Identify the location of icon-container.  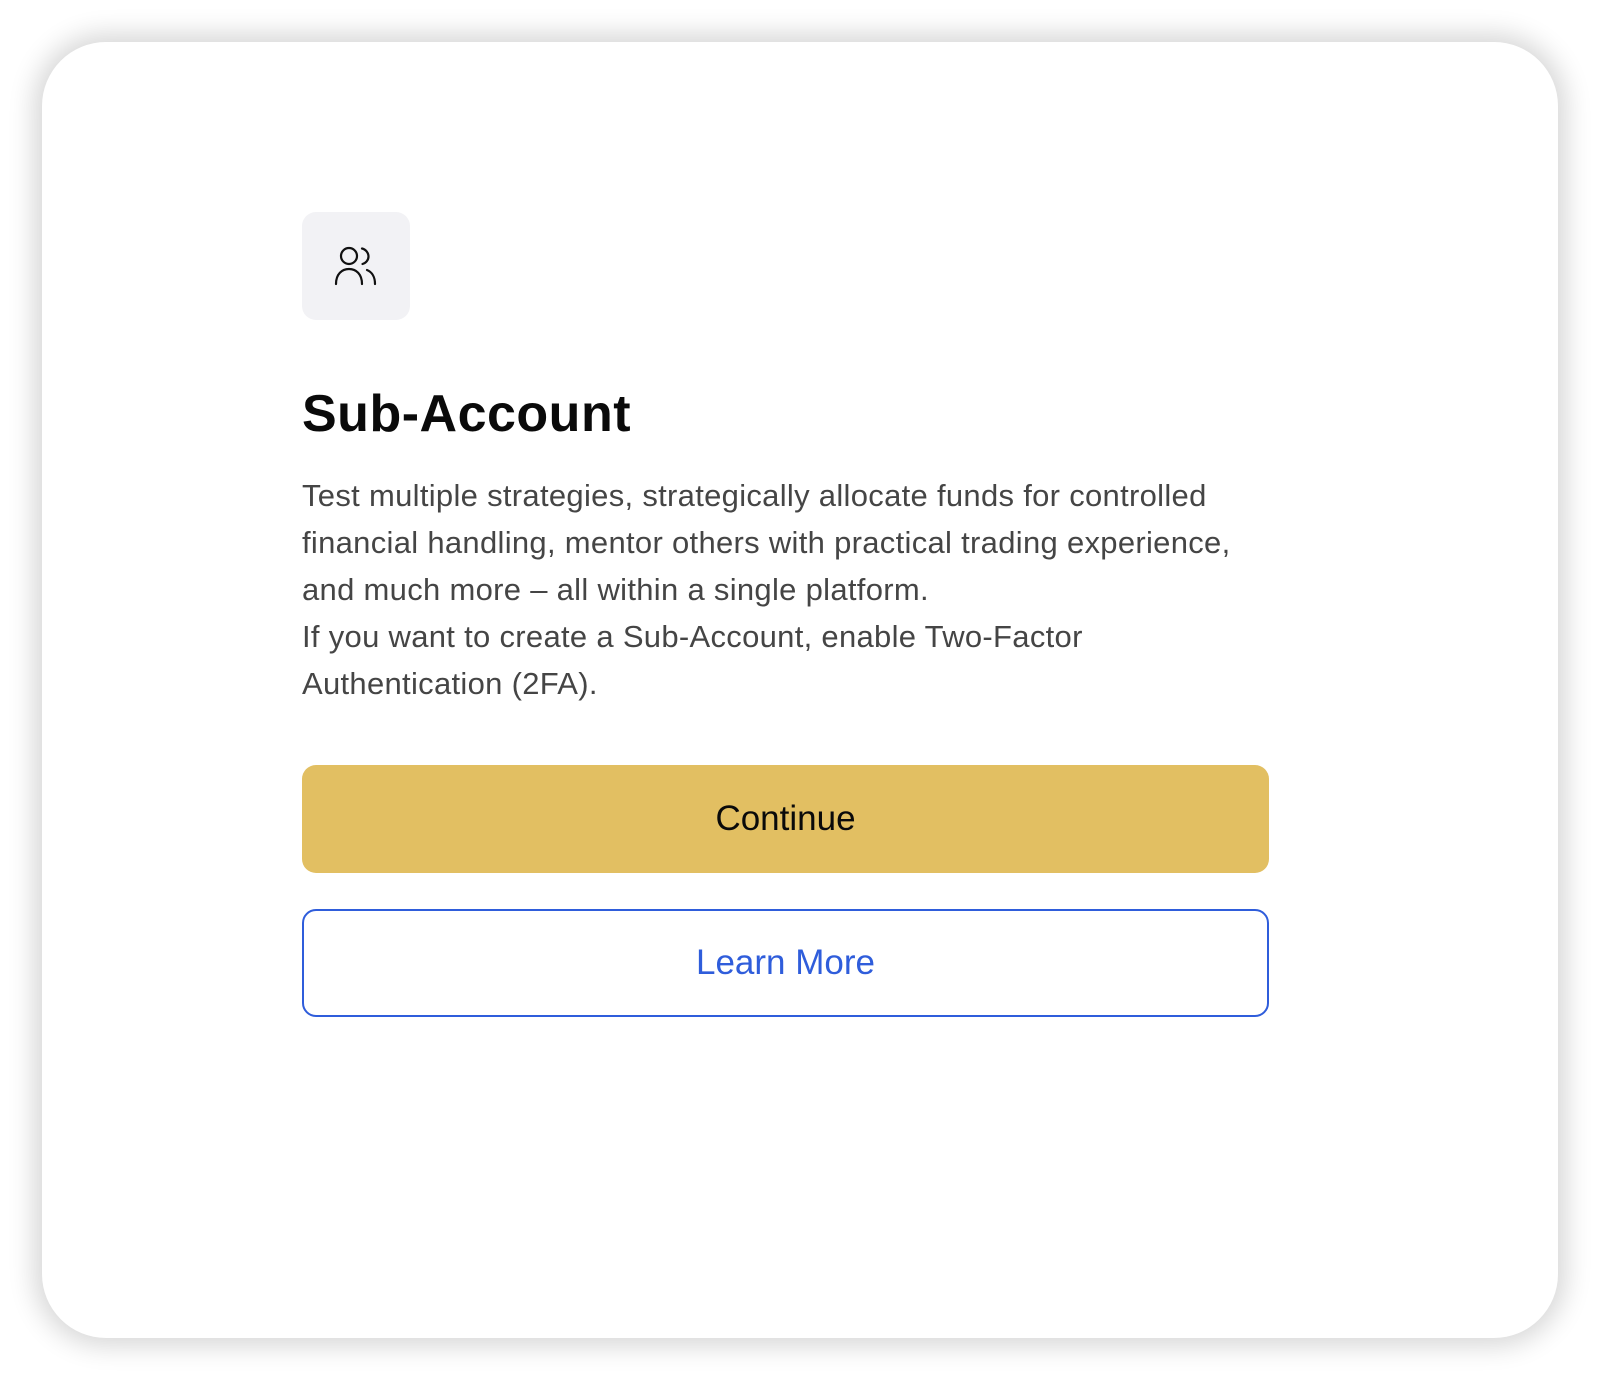
(356, 266).